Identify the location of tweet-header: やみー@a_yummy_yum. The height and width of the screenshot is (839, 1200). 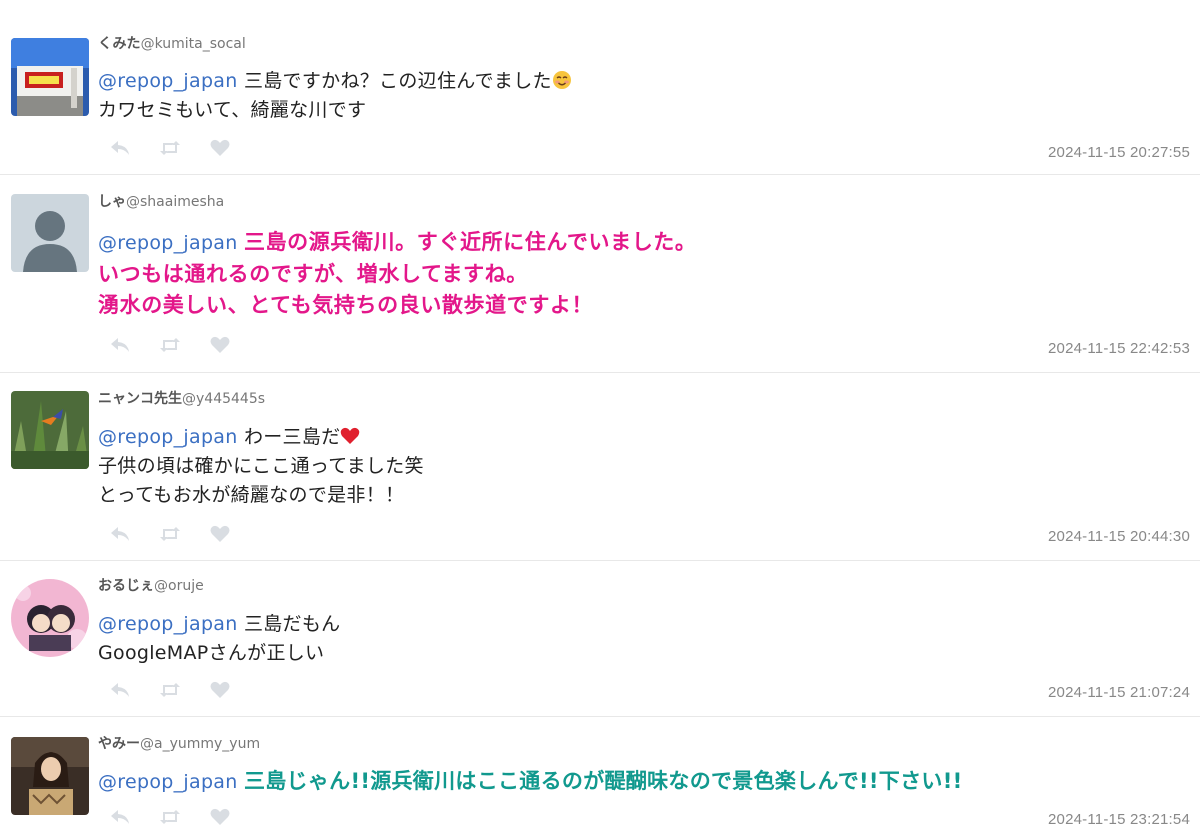
(179, 744).